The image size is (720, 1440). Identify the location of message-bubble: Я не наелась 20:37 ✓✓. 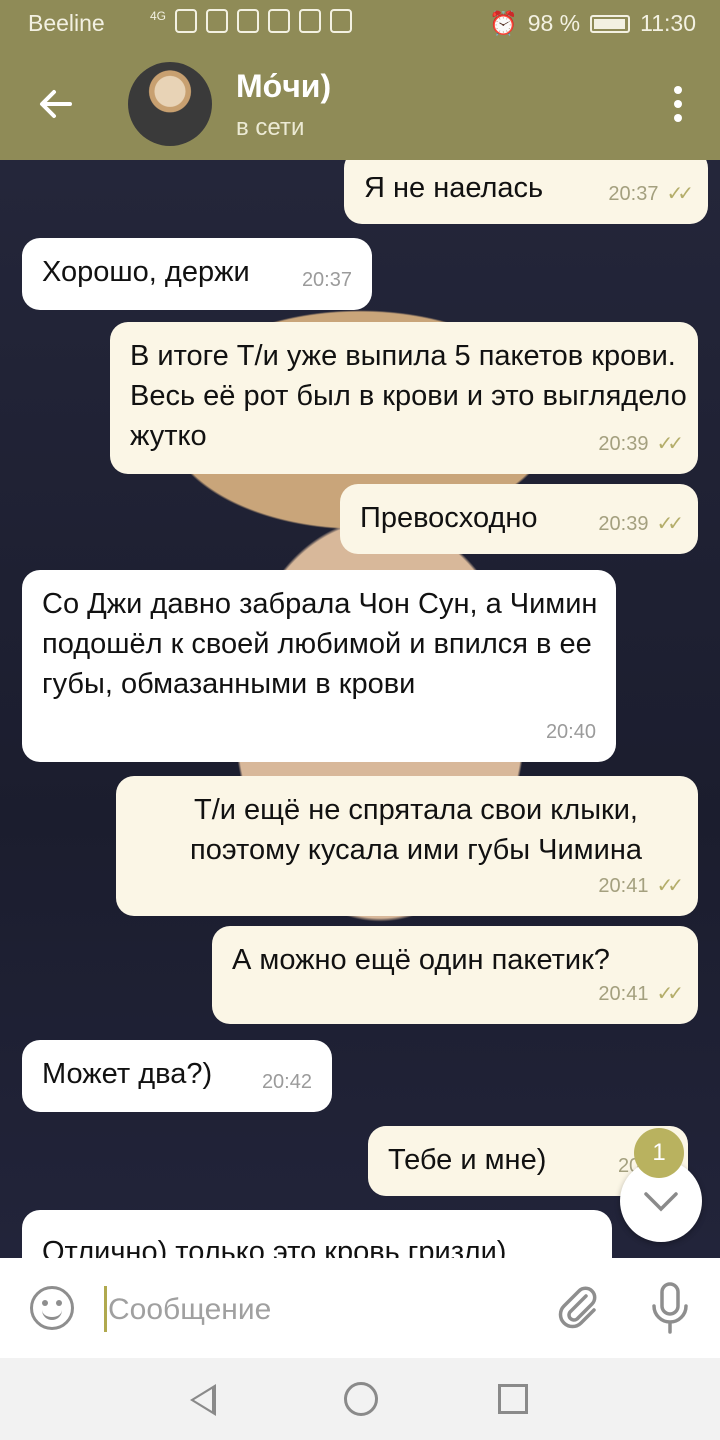
(526, 192).